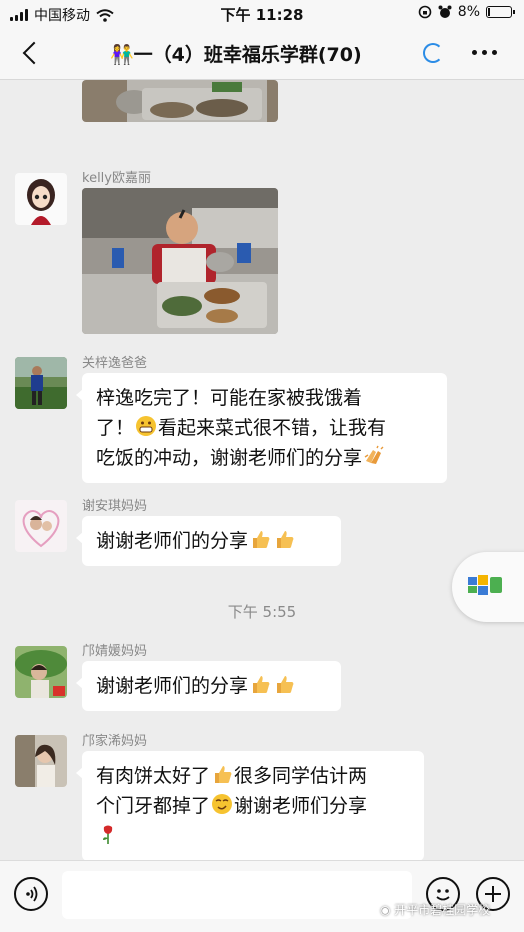 The width and height of the screenshot is (524, 932). I want to click on message-bubble: 有肉饼太好了 很多同学估计两 个门牙都掉了 谢谢老师们分享, so click(250, 805).